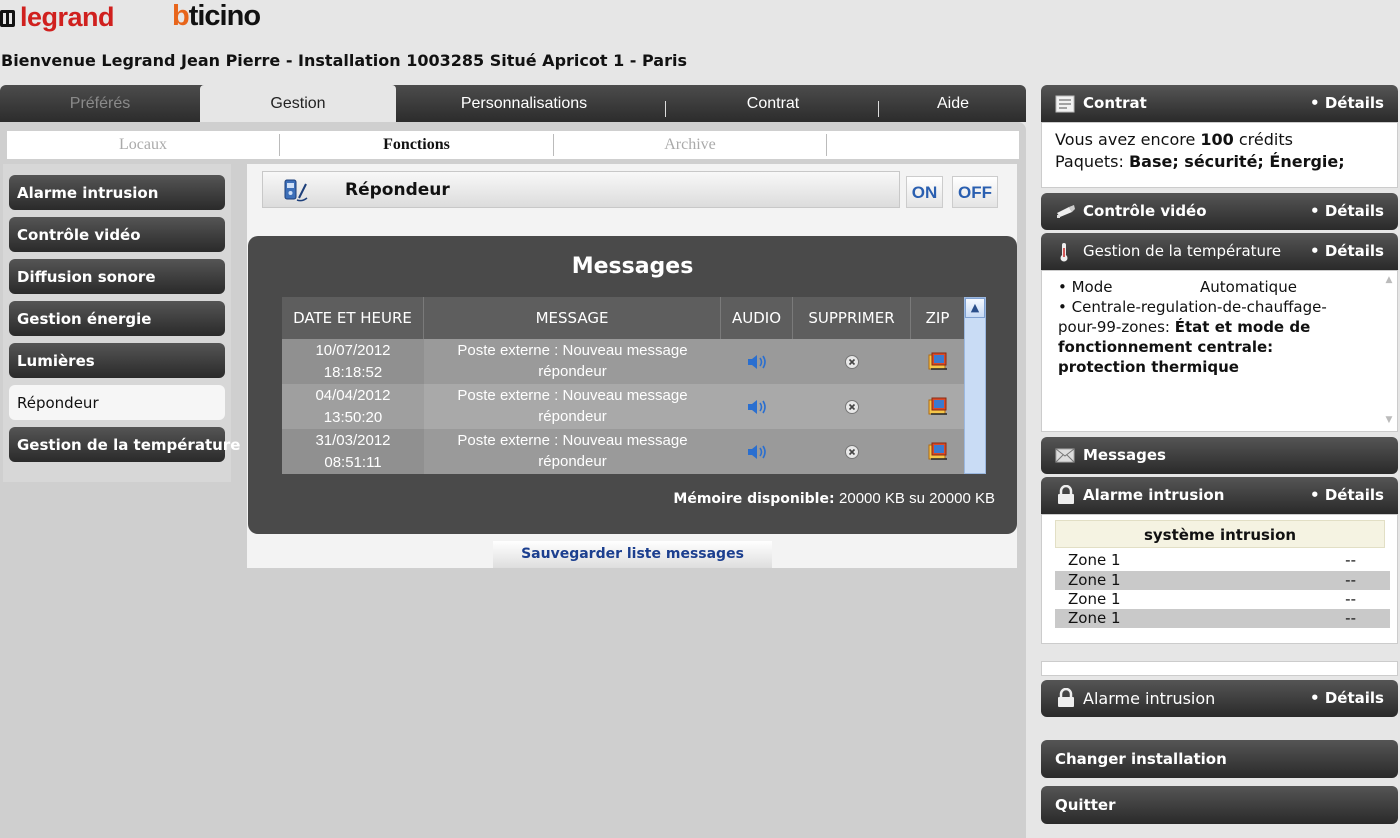 This screenshot has height=838, width=1400. I want to click on alarm2-title: Alarme intrusion, so click(1149, 698).